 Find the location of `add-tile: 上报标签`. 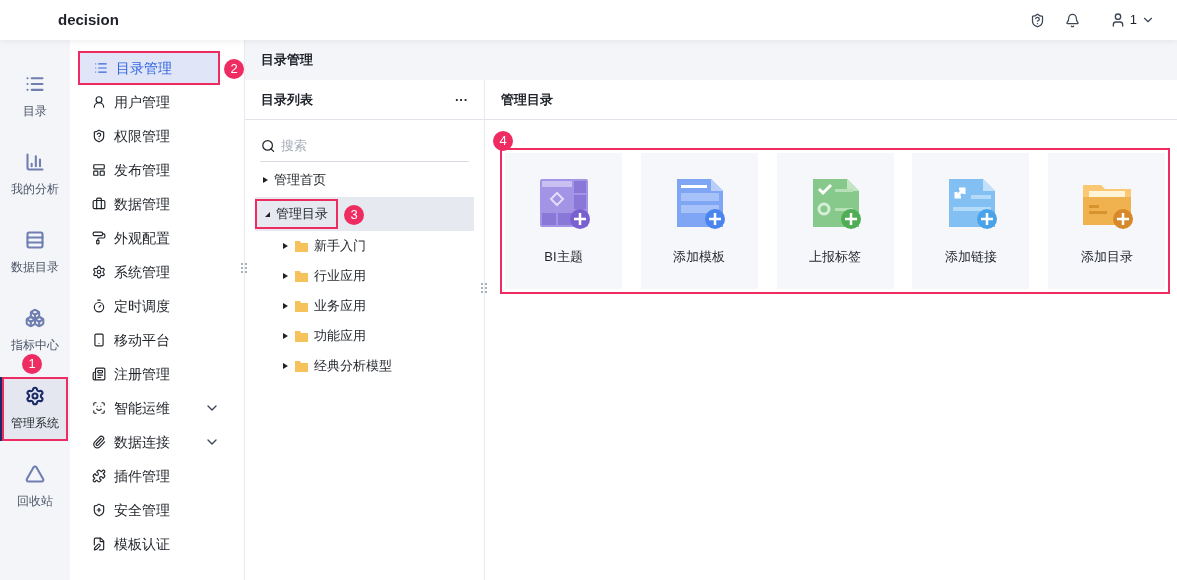

add-tile: 上报标签 is located at coordinates (835, 221).